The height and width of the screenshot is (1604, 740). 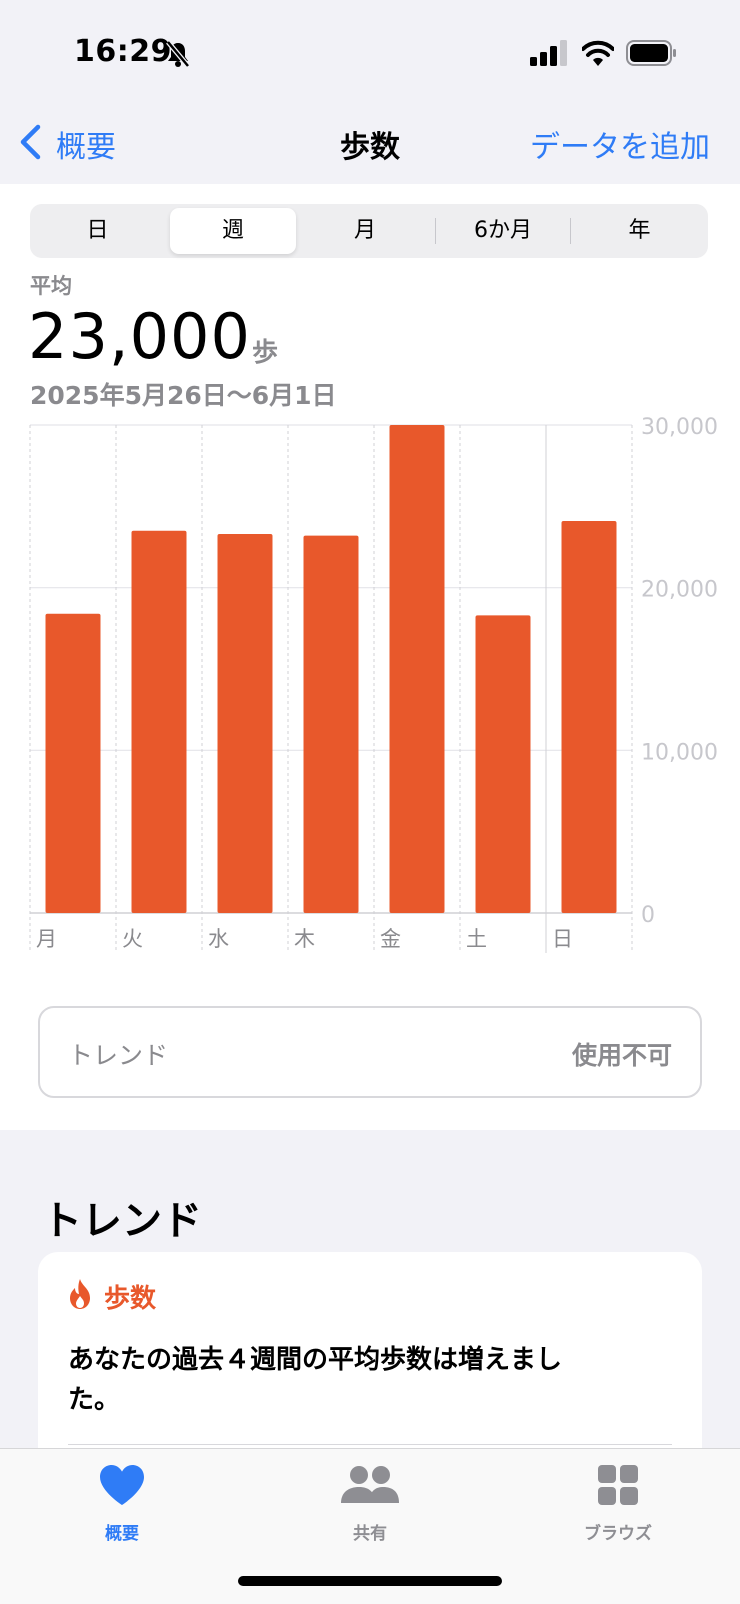 I want to click on tab-summary: 概要, so click(x=122, y=1504).